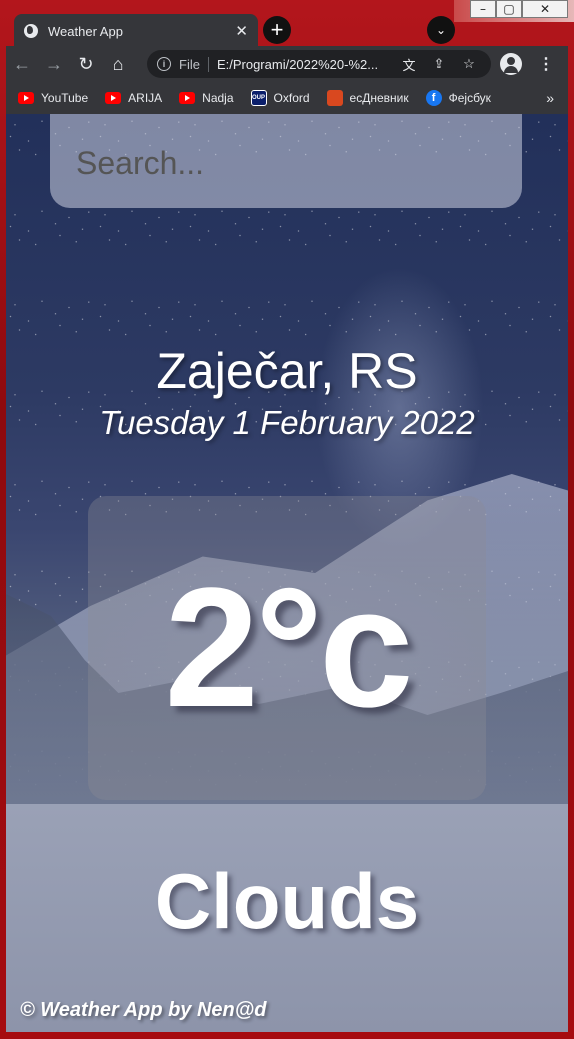  What do you see at coordinates (469, 64) in the screenshot?
I see `star-icon: ☆` at bounding box center [469, 64].